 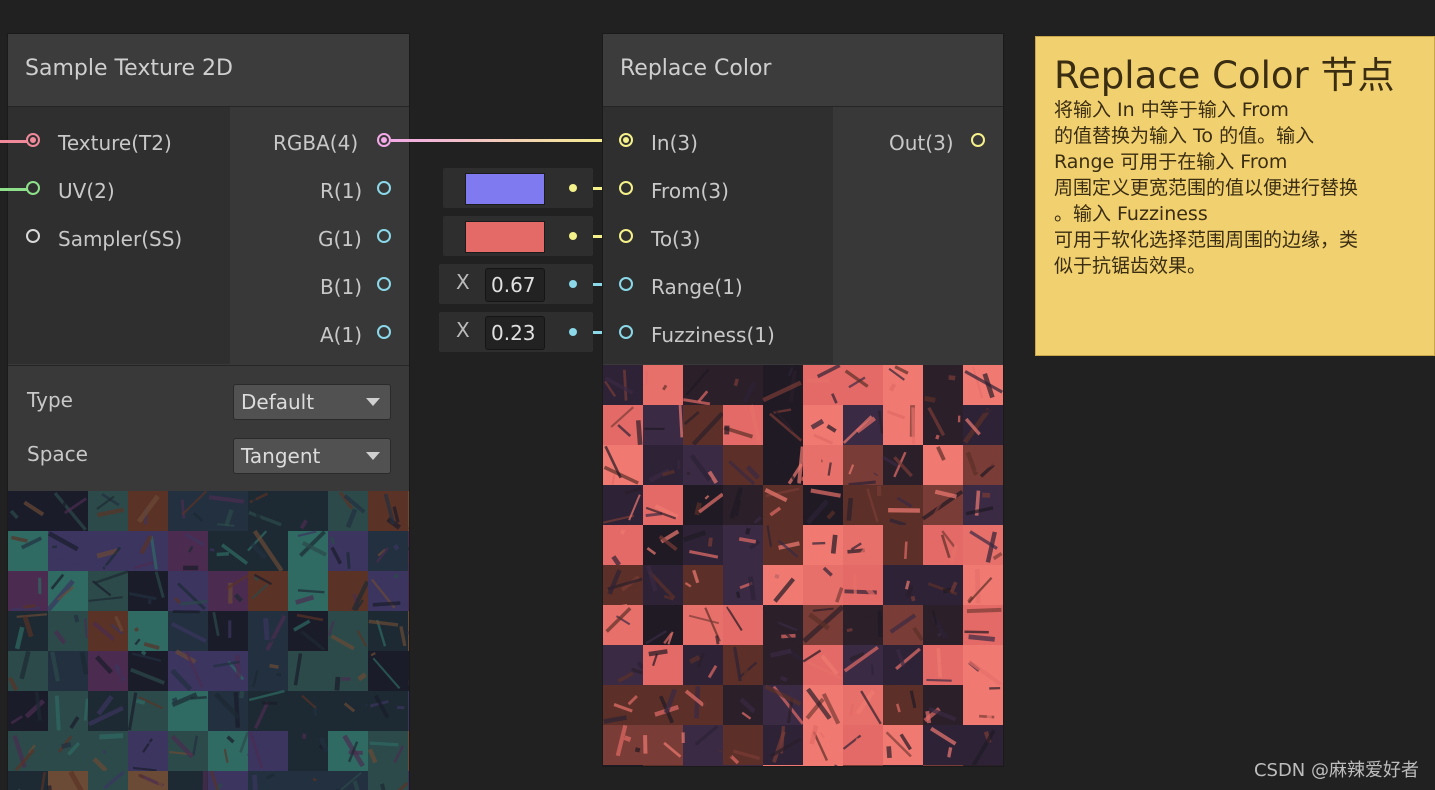 I want to click on texture-preview-image, so click(x=208, y=640).